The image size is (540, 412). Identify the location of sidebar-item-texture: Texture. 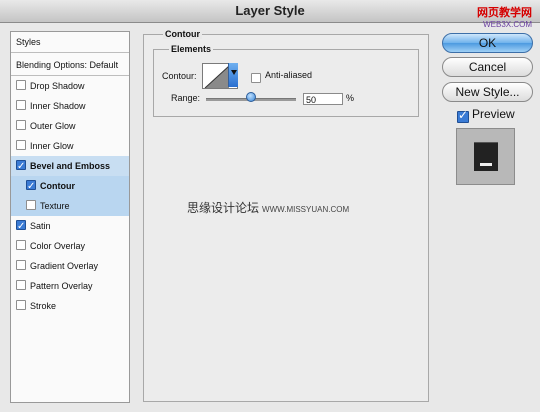
(70, 206).